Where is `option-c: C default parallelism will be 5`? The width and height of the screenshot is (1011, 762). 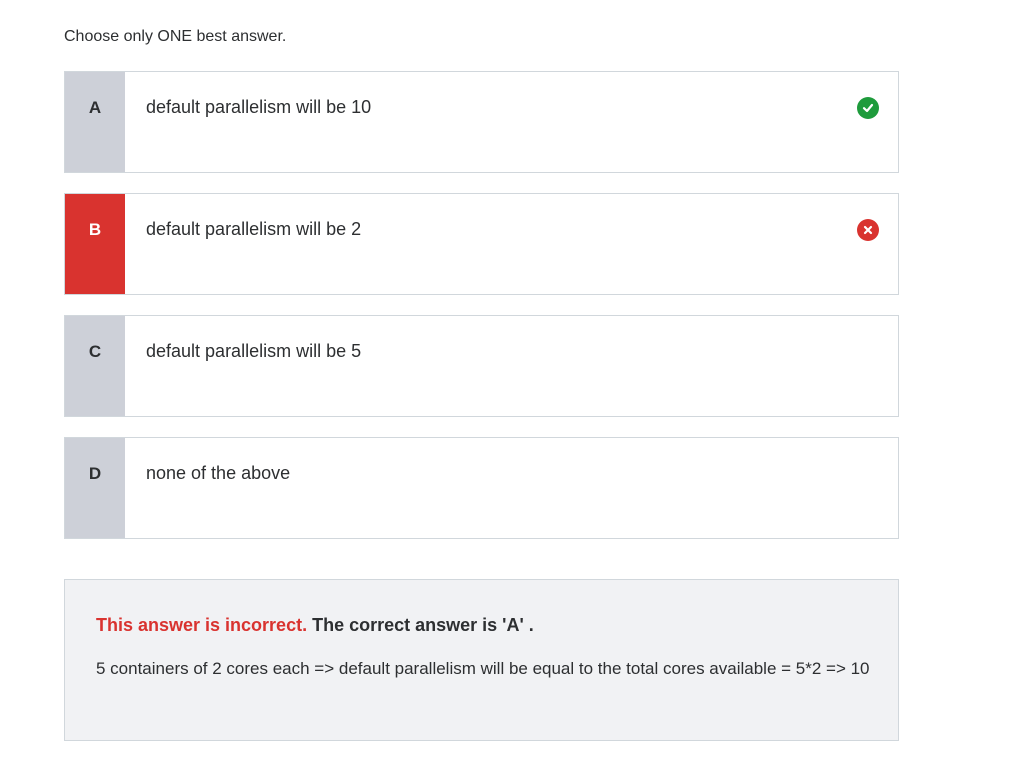
option-c: C default parallelism will be 5 is located at coordinates (481, 366).